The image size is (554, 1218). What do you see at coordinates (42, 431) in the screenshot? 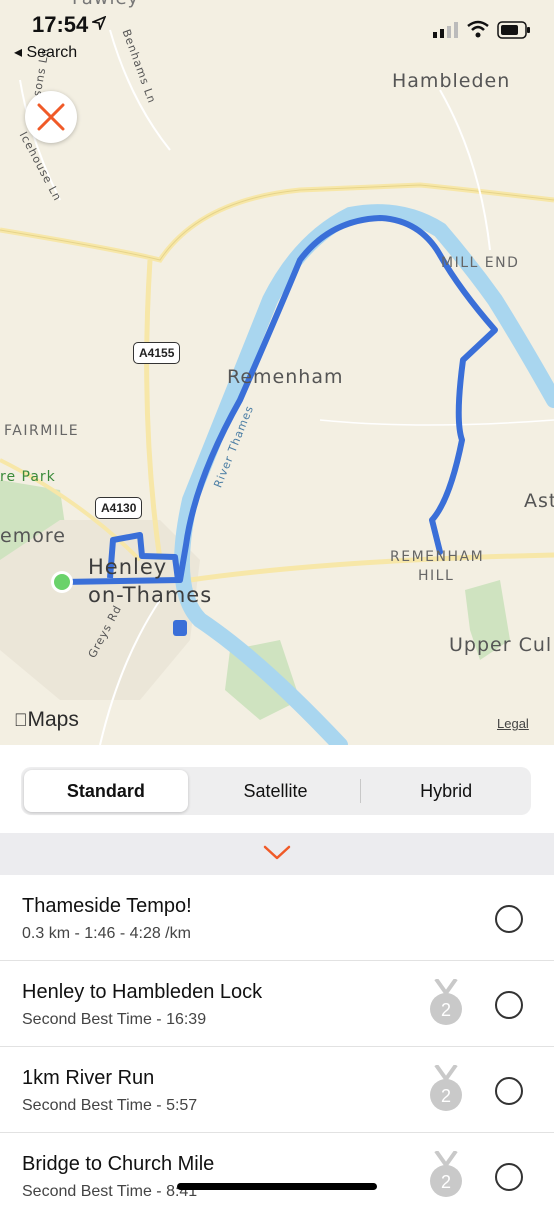
I see `map-label-fairmile: FAIRMILE` at bounding box center [42, 431].